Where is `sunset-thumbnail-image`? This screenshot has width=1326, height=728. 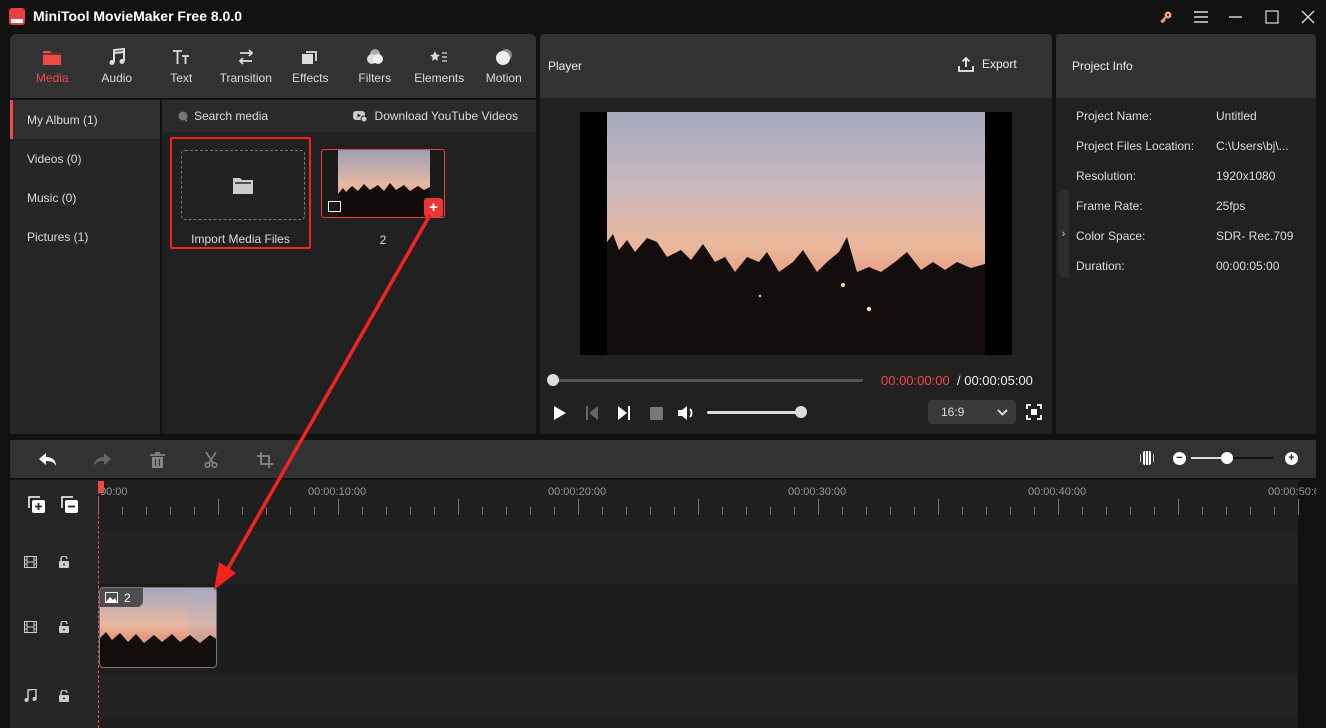 sunset-thumbnail-image is located at coordinates (384, 183).